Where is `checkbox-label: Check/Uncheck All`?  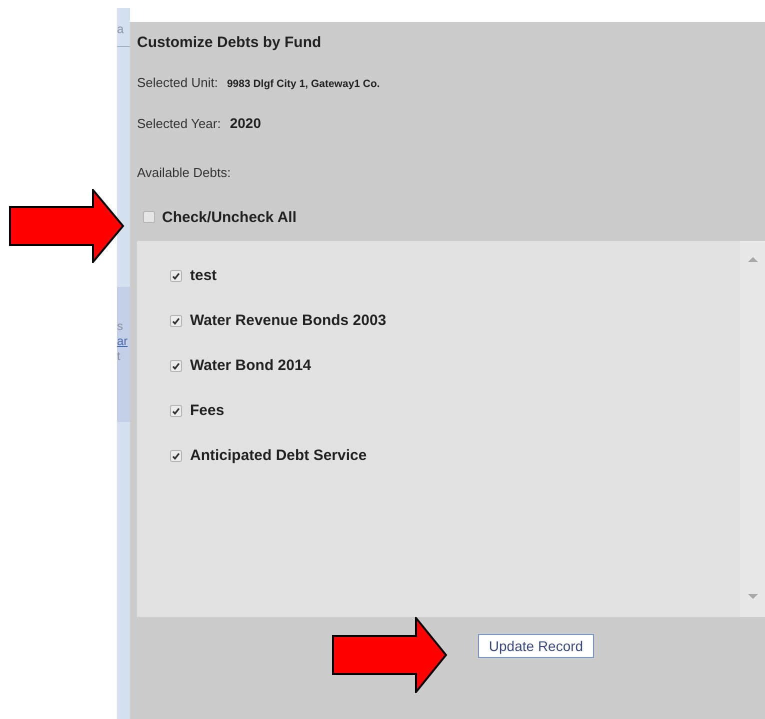
checkbox-label: Check/Uncheck All is located at coordinates (229, 217).